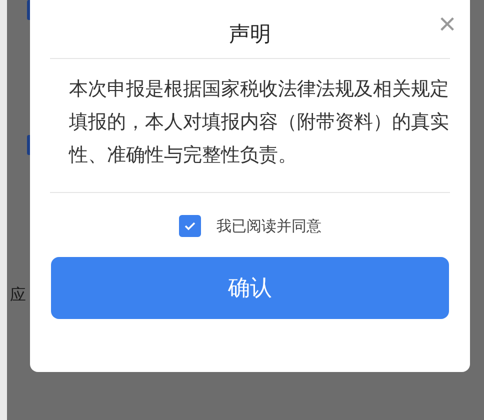 The width and height of the screenshot is (484, 420). I want to click on background-label: 应, so click(18, 295).